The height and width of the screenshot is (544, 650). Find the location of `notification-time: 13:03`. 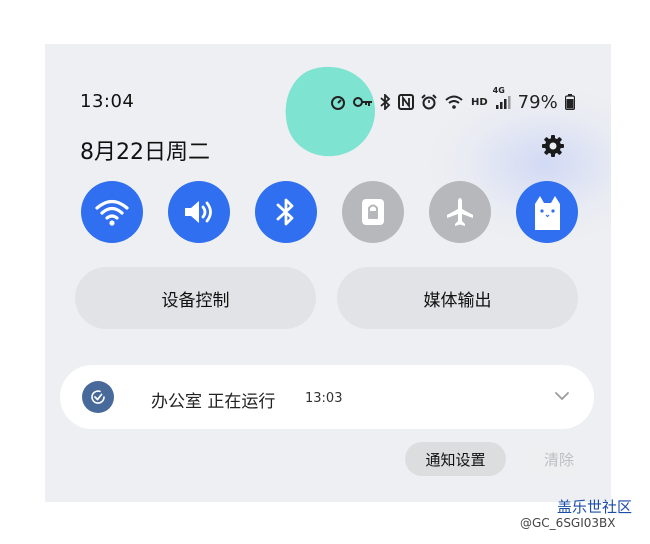

notification-time: 13:03 is located at coordinates (324, 398).